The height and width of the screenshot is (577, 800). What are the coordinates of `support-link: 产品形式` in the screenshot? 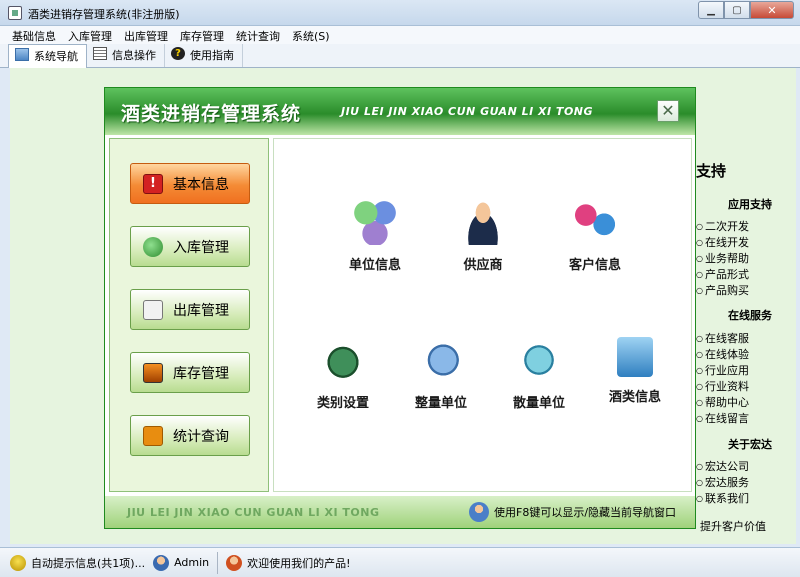 It's located at (722, 274).